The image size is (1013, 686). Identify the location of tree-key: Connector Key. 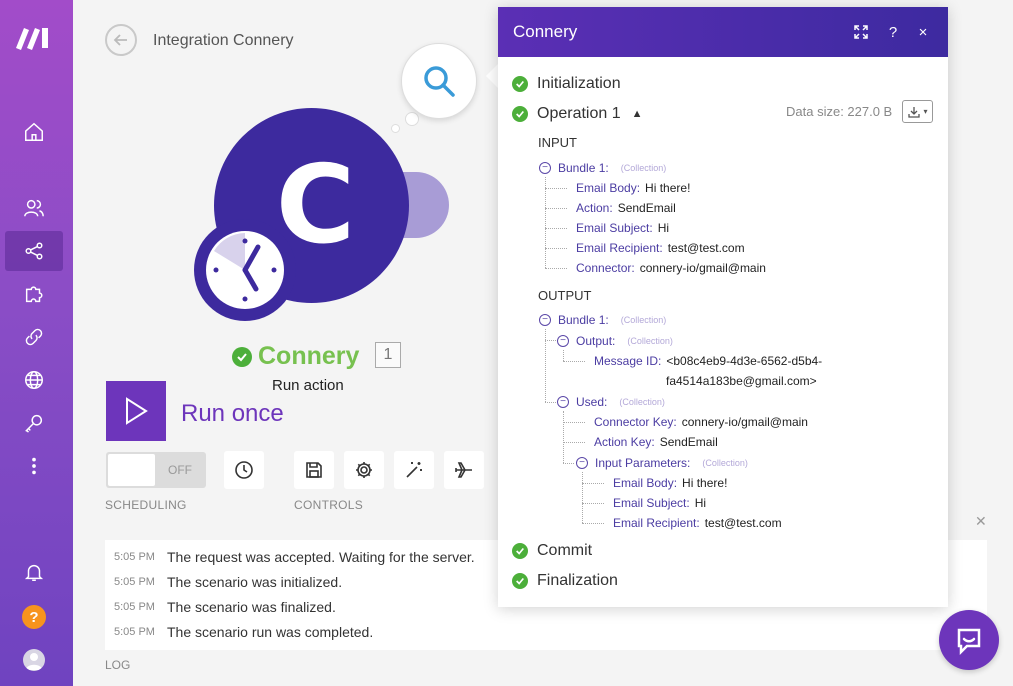
(634, 422).